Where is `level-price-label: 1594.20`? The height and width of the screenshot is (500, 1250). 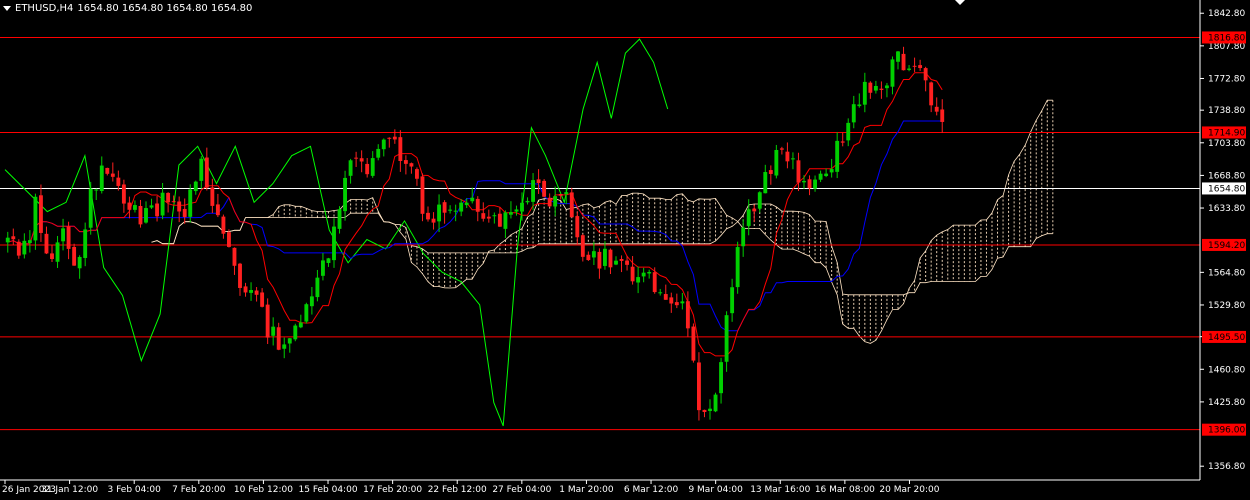
level-price-label: 1594.20 is located at coordinates (1226, 246).